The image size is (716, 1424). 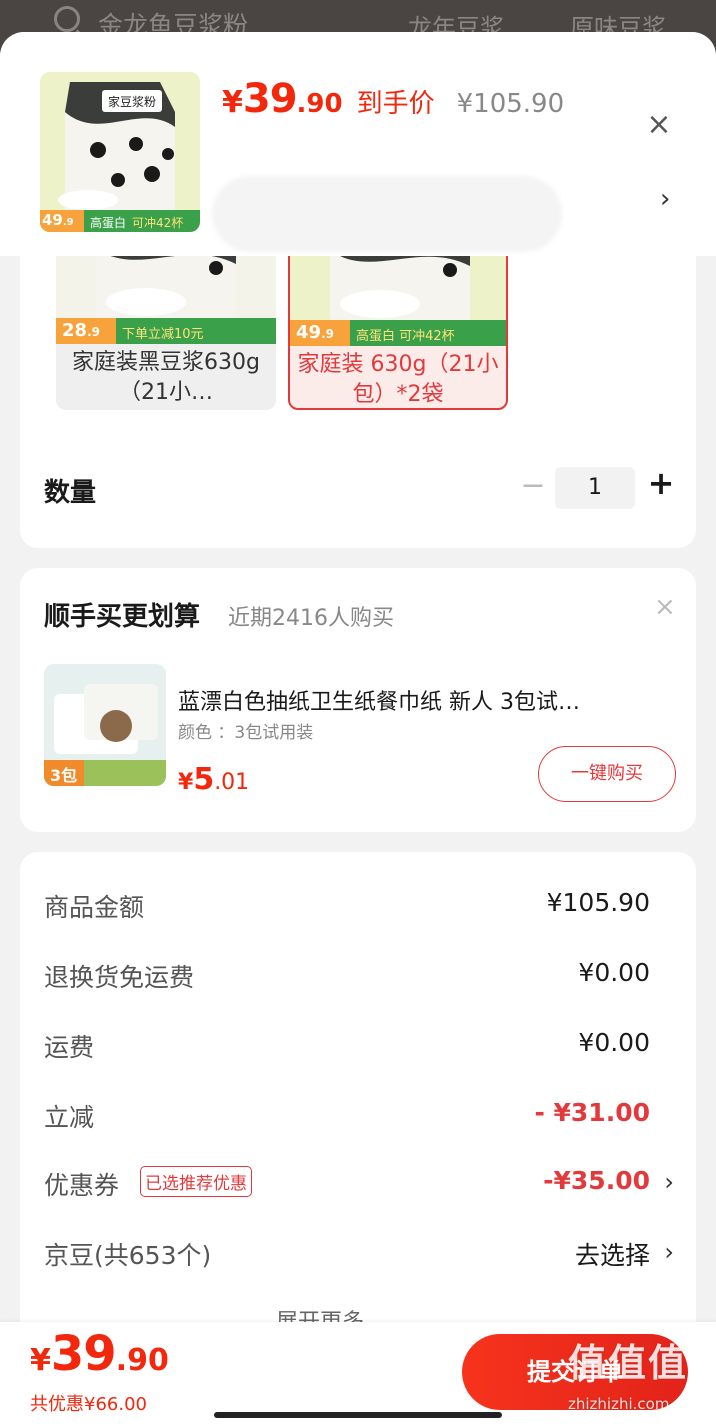 What do you see at coordinates (607, 774) in the screenshot?
I see `one-click-buy-button: 一键购买` at bounding box center [607, 774].